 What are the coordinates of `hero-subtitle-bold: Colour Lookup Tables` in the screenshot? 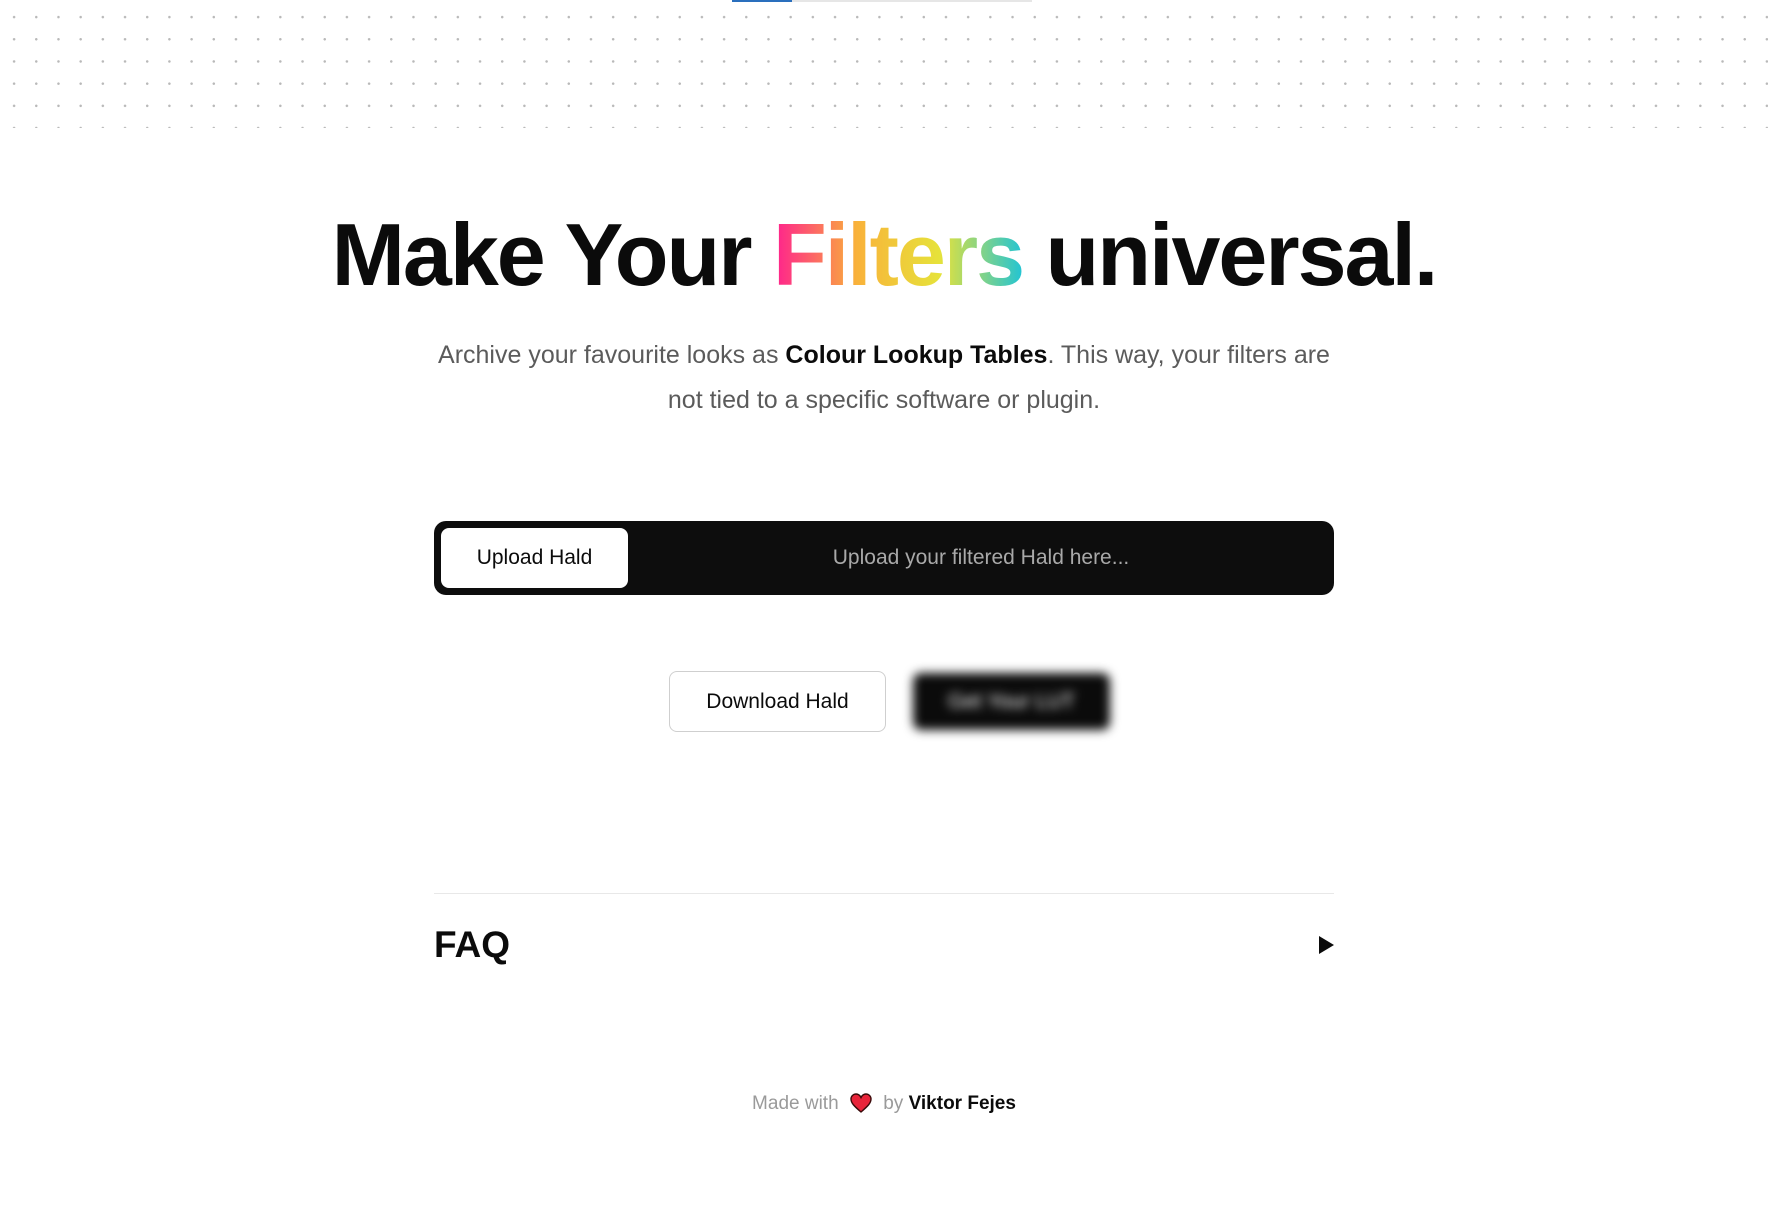 It's located at (916, 355).